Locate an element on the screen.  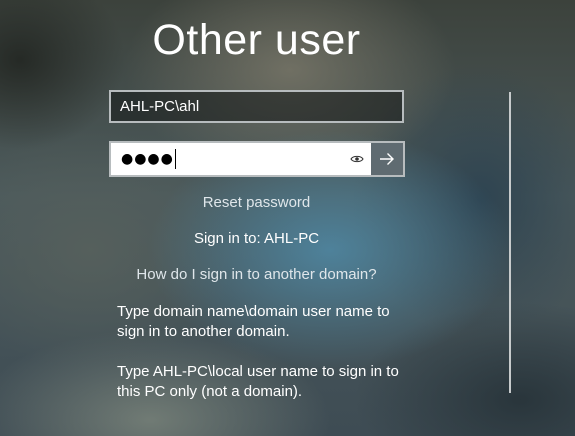
arrow-right-icon is located at coordinates (387, 159).